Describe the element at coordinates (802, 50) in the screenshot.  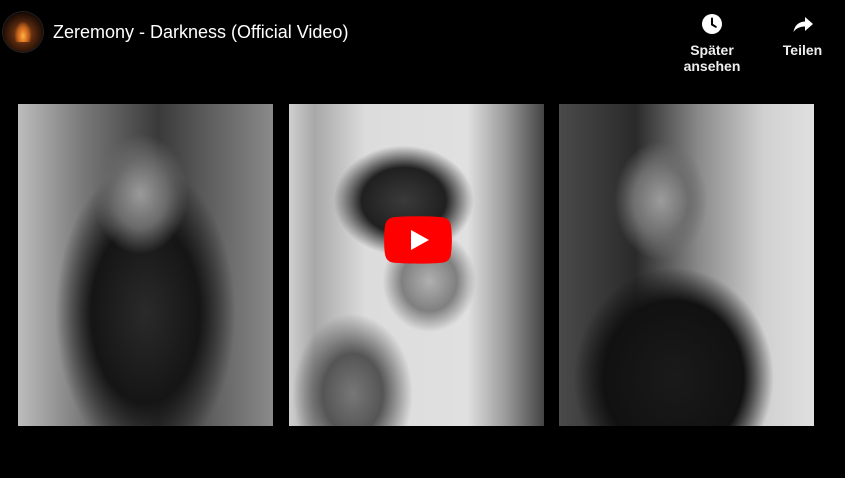
I see `share-label: Teilen` at that location.